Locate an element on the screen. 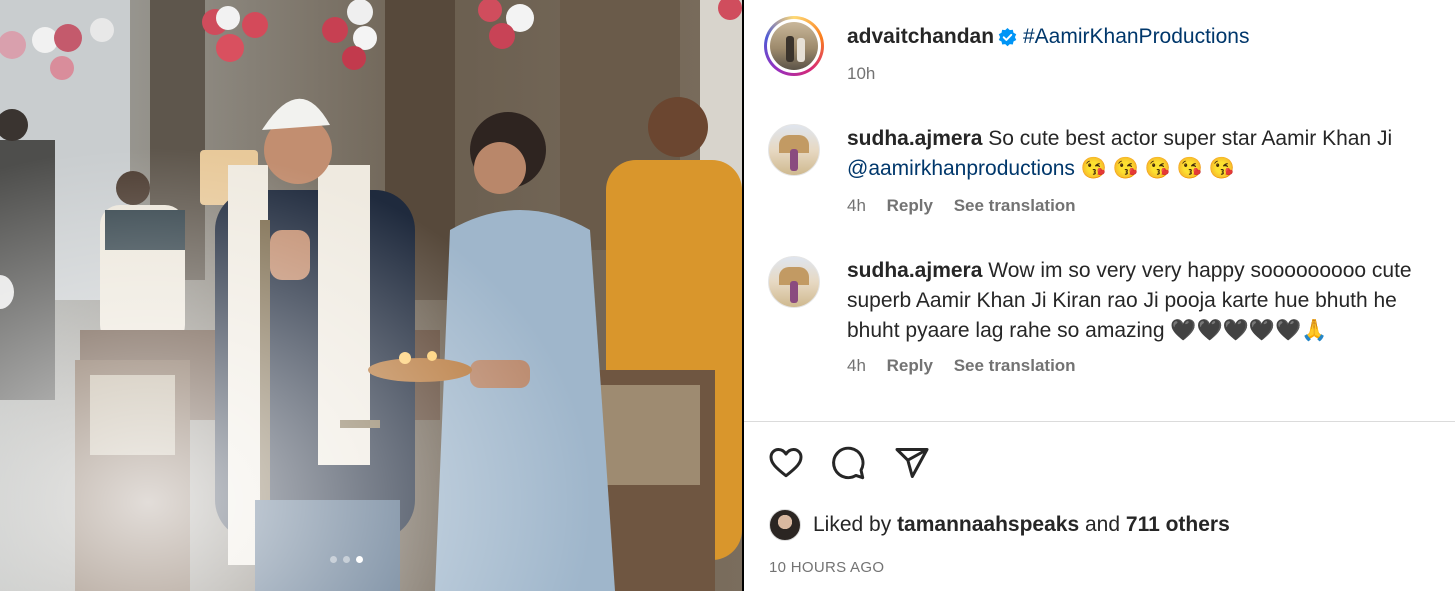  author-avatar is located at coordinates (794, 46).